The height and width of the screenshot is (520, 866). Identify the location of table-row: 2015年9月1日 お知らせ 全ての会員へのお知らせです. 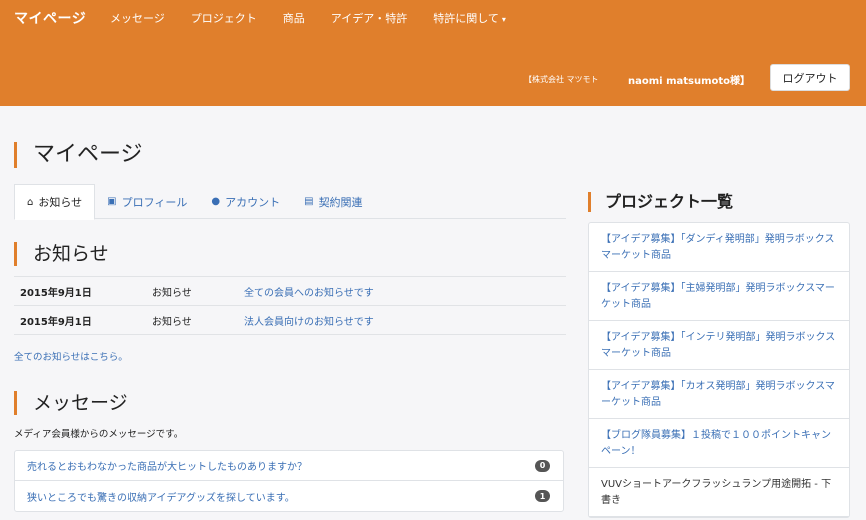
(290, 291).